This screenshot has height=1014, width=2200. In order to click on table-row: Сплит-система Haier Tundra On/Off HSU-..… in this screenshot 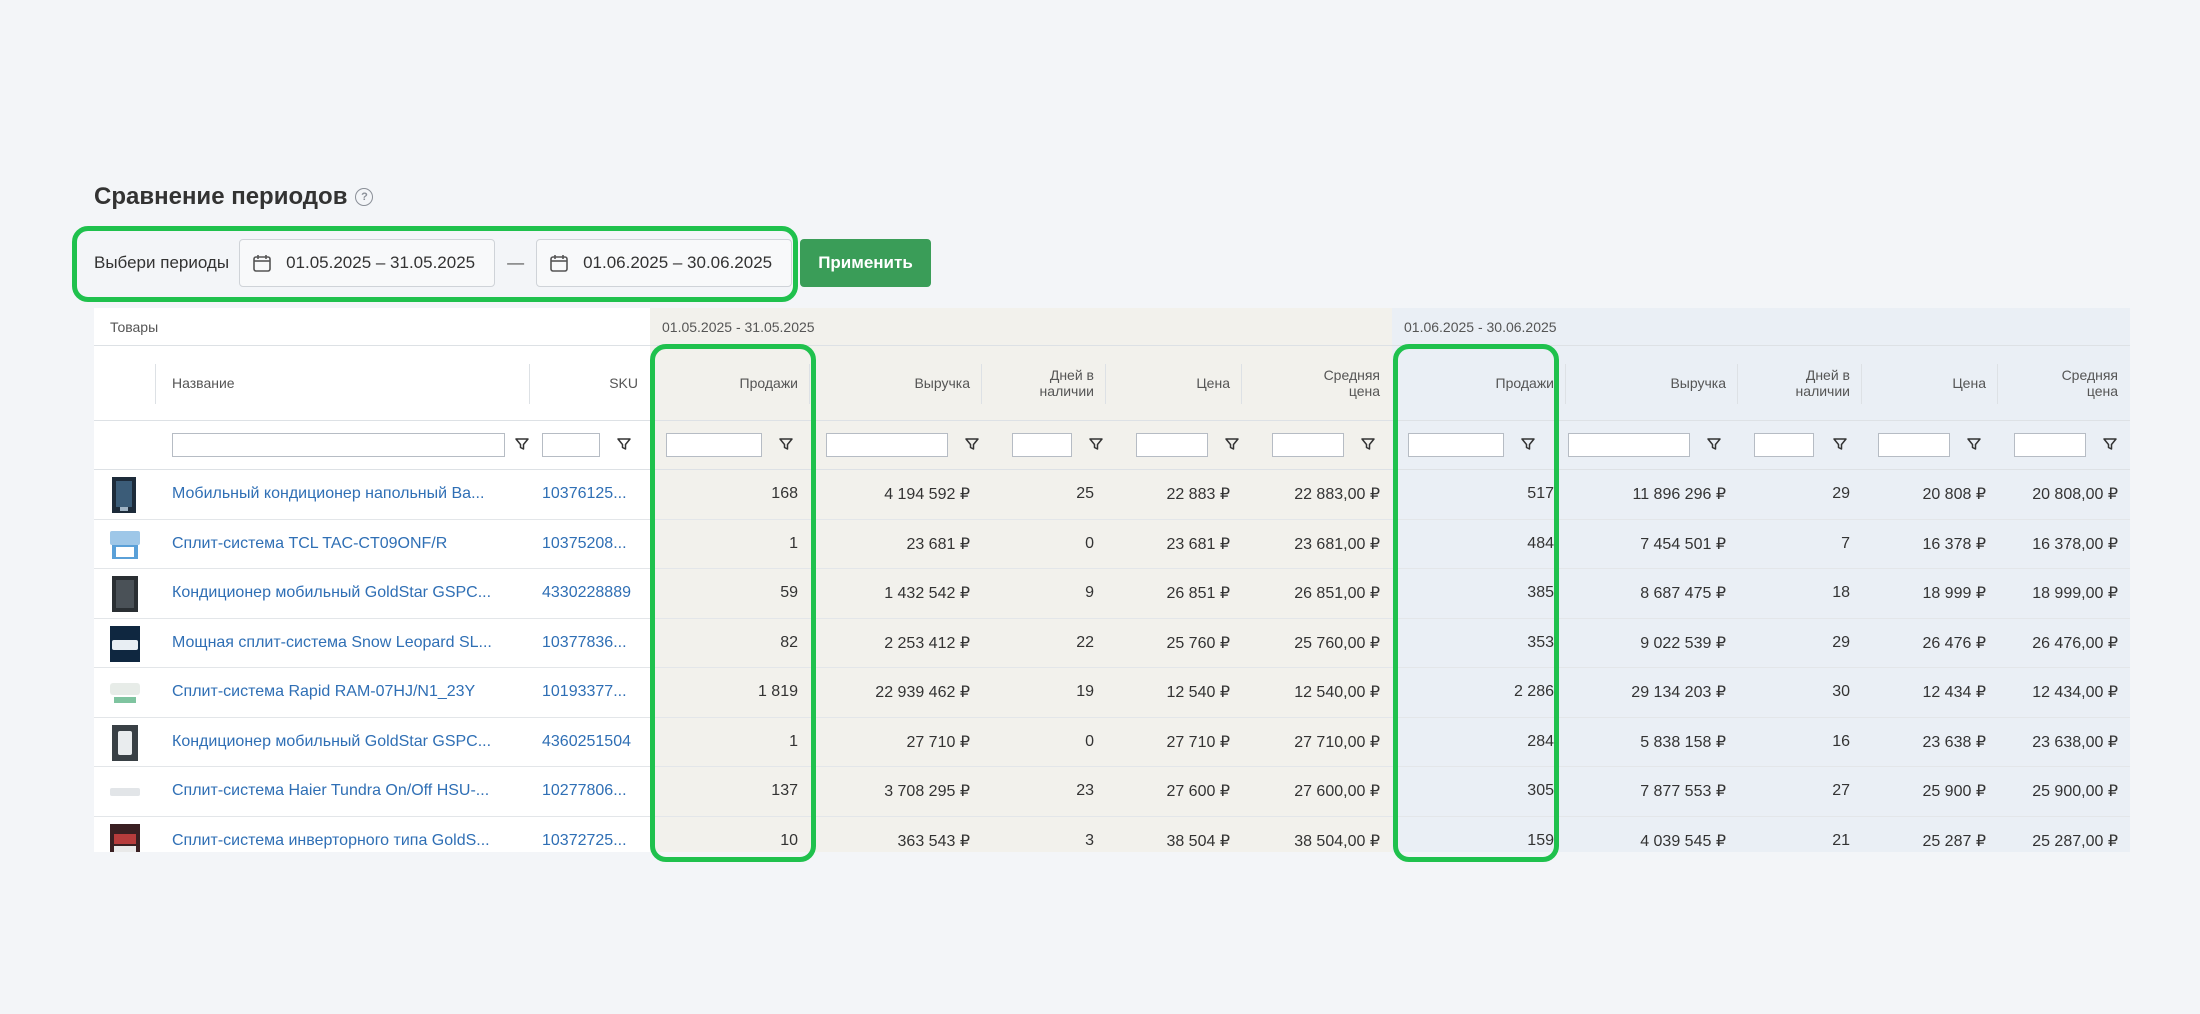, I will do `click(1112, 792)`.